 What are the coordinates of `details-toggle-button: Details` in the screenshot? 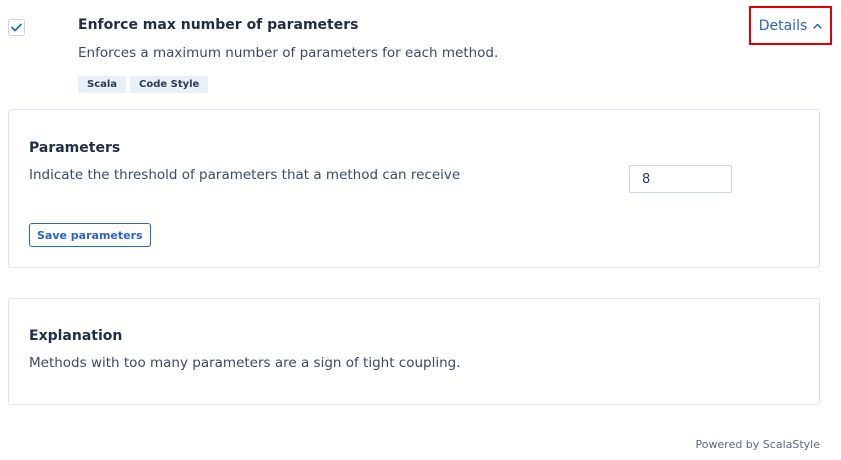 It's located at (790, 25).